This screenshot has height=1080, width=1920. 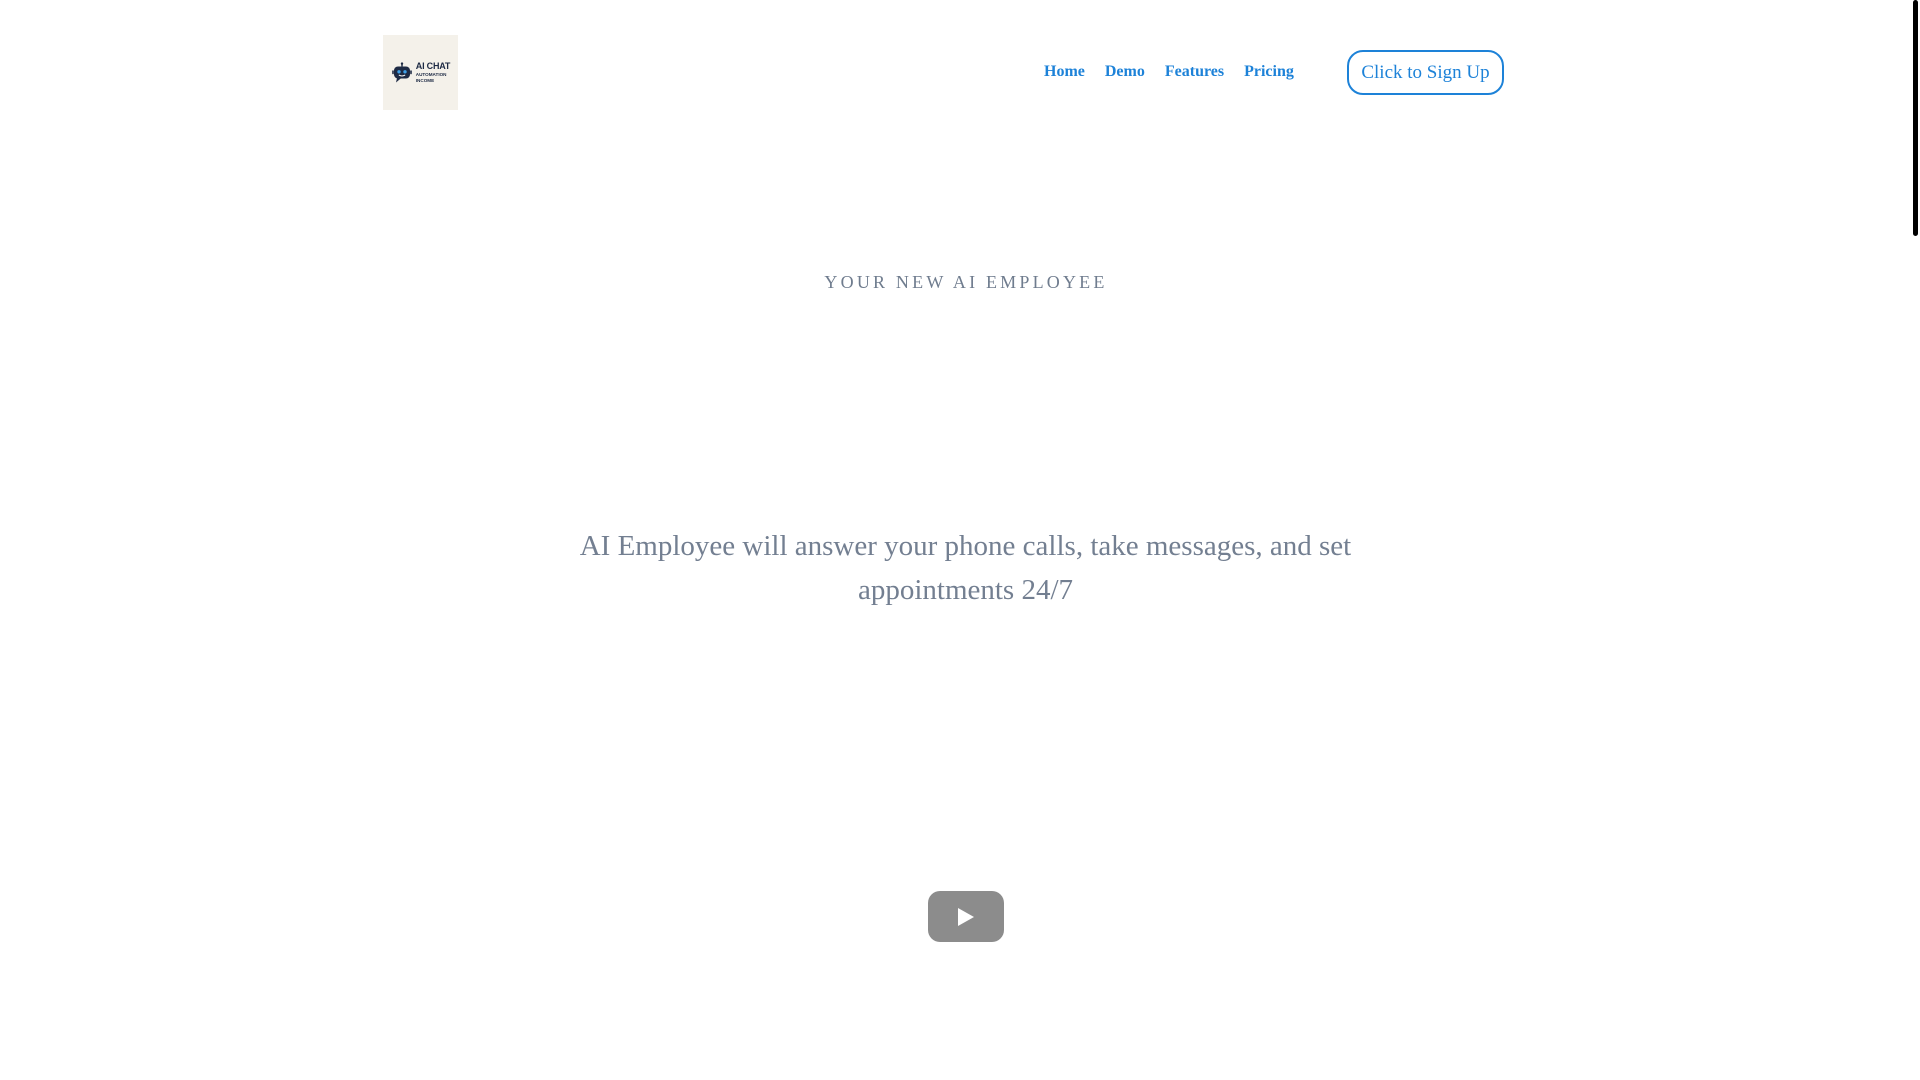 I want to click on page-scrollbar, so click(x=1915, y=540).